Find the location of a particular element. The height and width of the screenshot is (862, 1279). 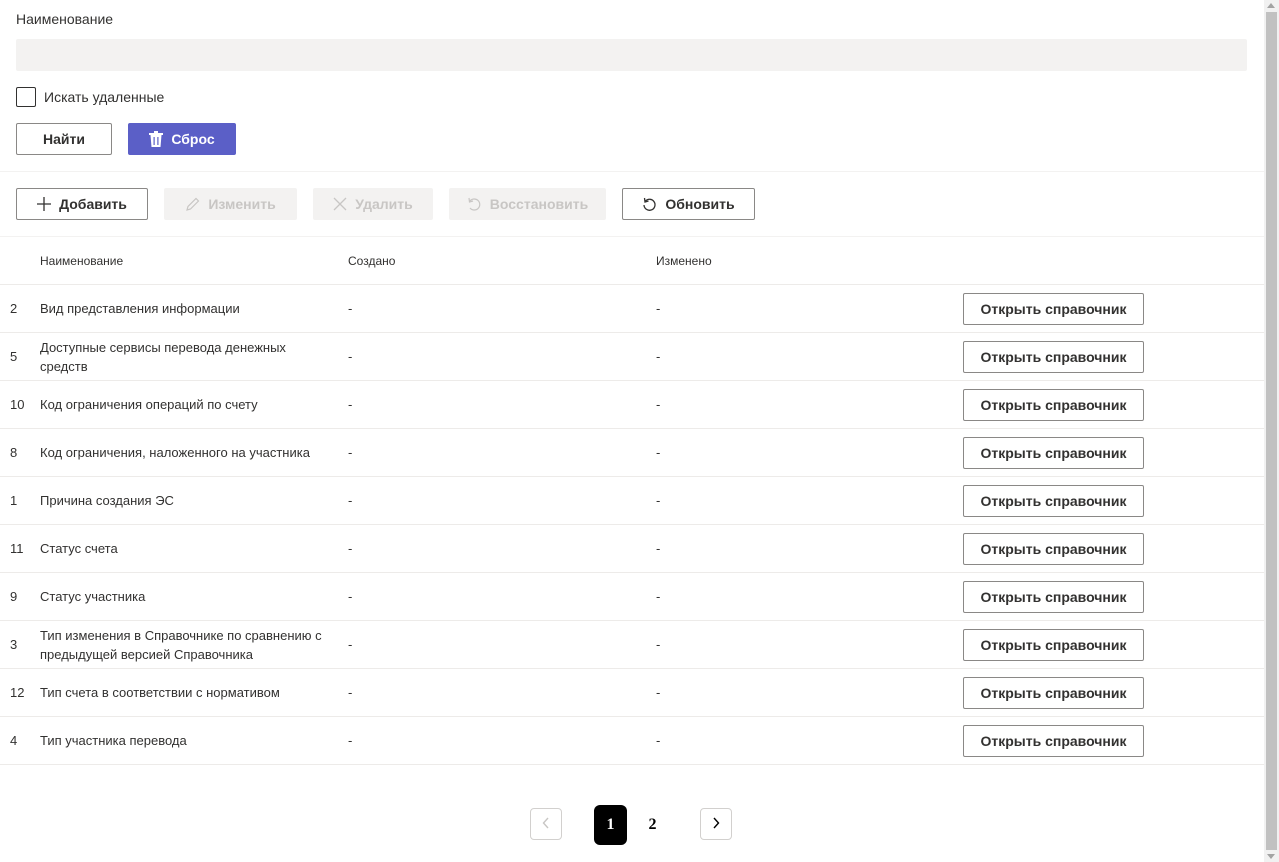

refresh-button: Обновить is located at coordinates (688, 204).